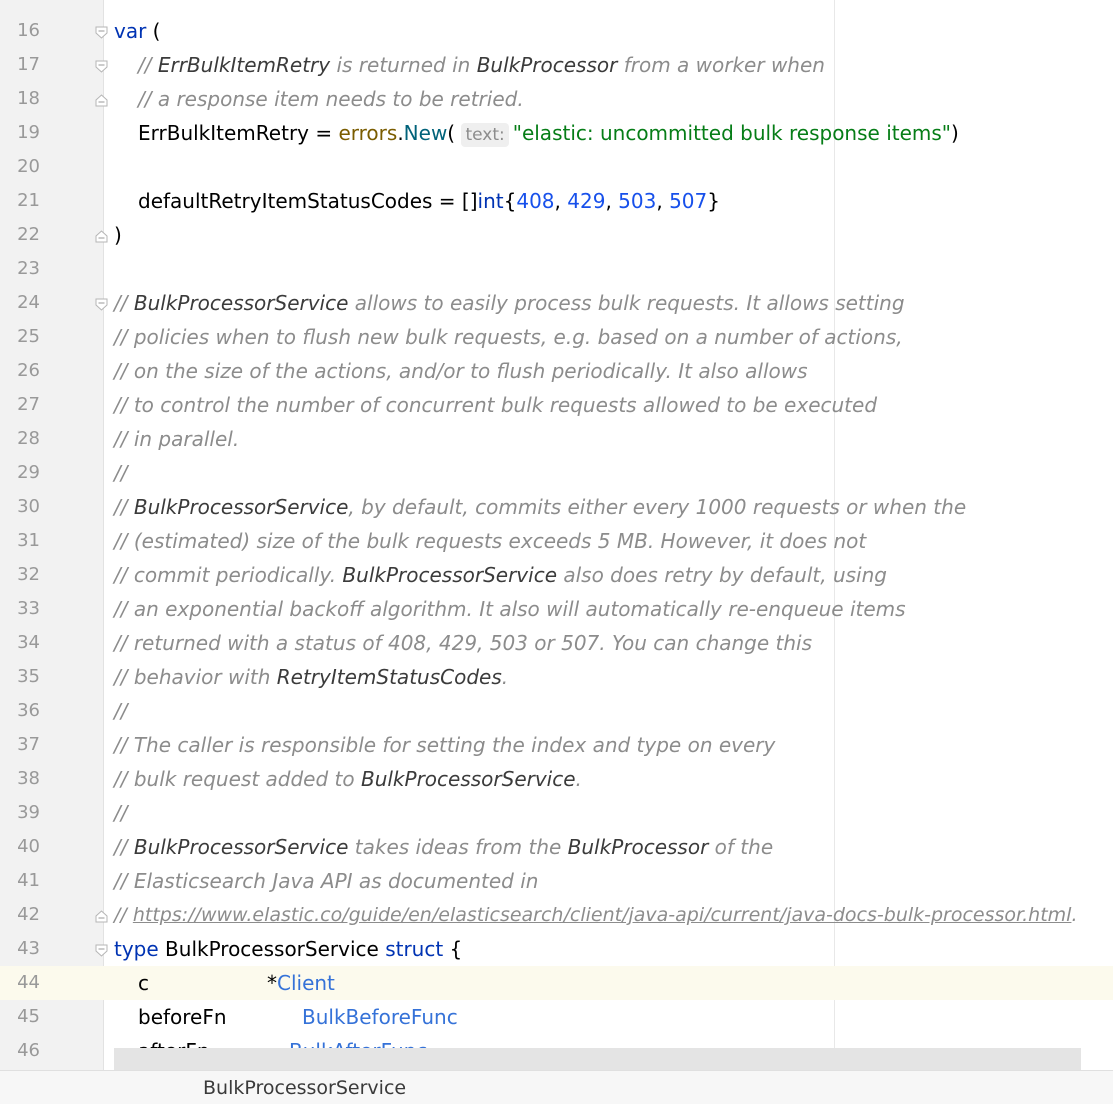  What do you see at coordinates (28, 472) in the screenshot?
I see `line-number: 29` at bounding box center [28, 472].